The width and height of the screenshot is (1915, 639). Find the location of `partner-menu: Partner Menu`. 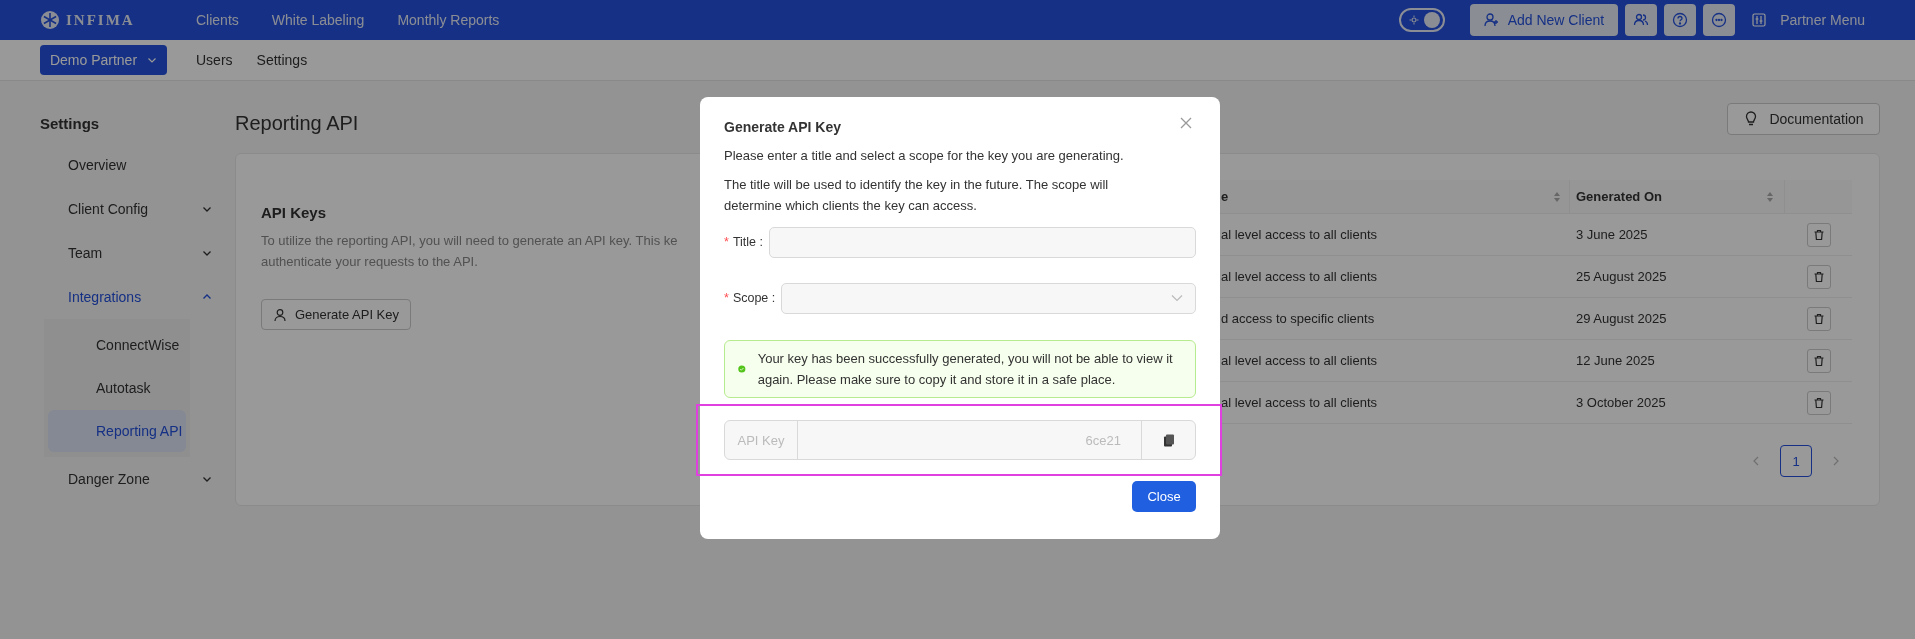

partner-menu: Partner Menu is located at coordinates (1808, 20).